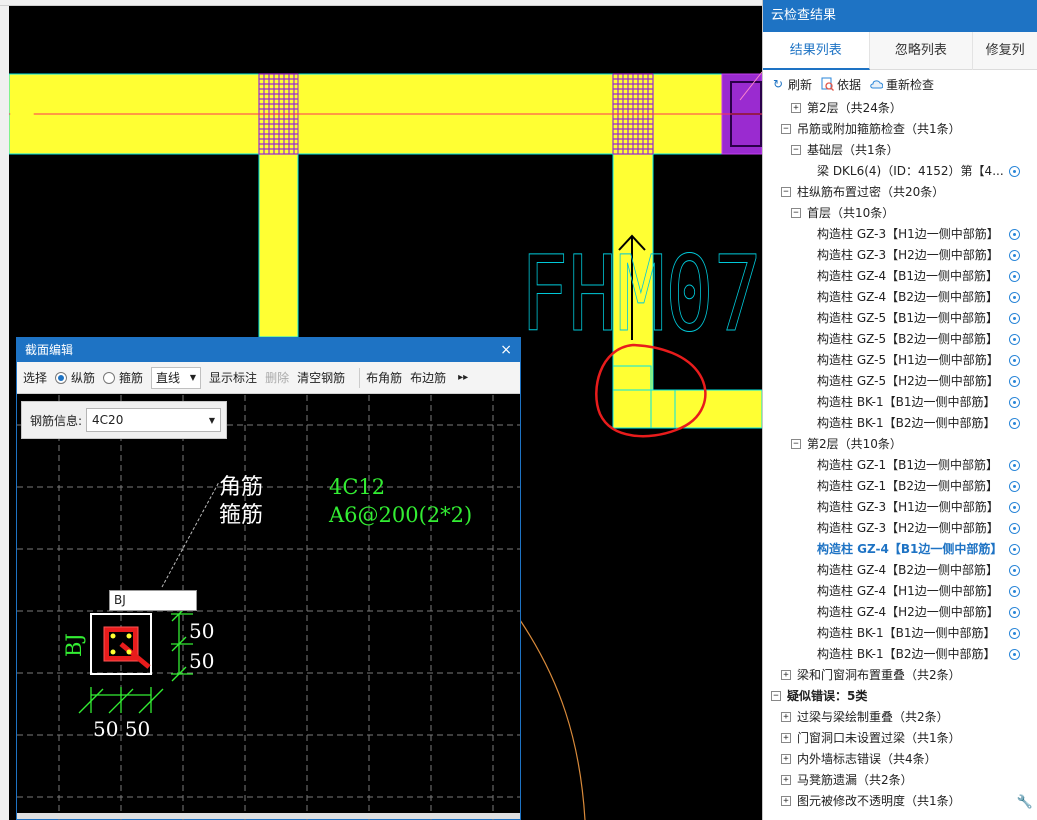 The image size is (1037, 820). Describe the element at coordinates (791, 84) in the screenshot. I see `refresh-button: ↻ 刷新` at that location.